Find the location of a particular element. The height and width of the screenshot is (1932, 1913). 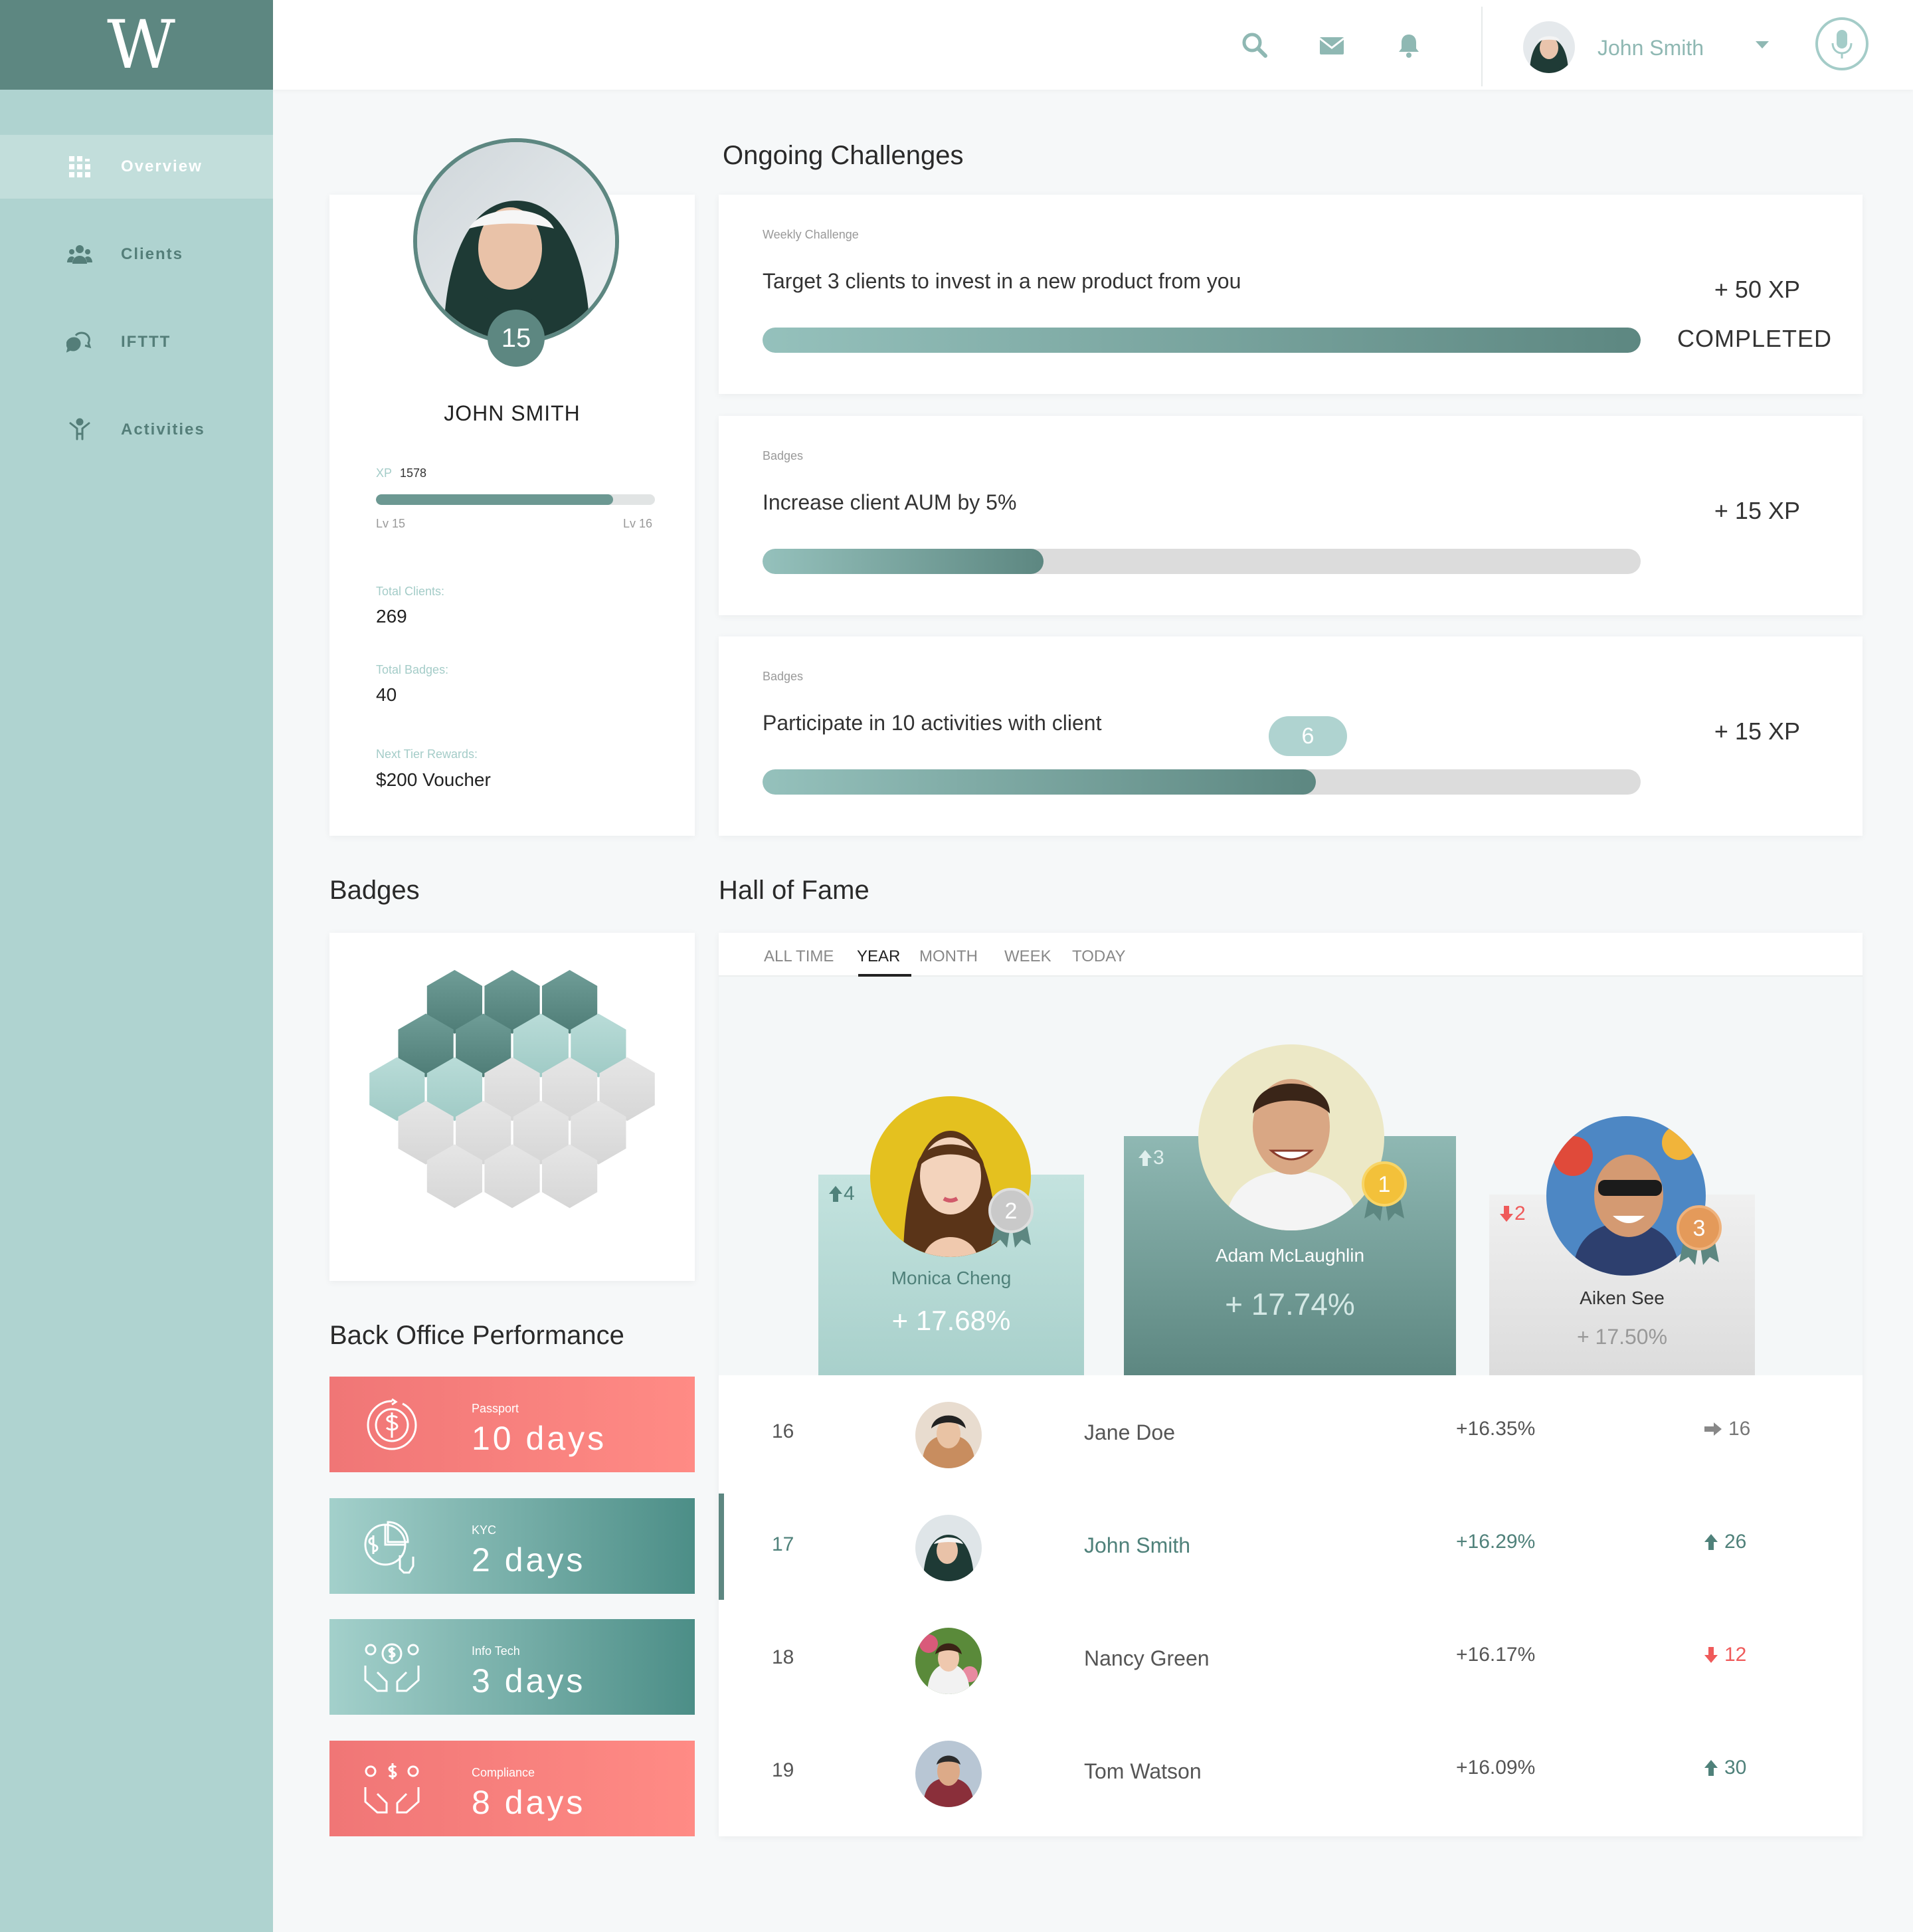

back-office-tile-kyc: KYC 2 days is located at coordinates (512, 1546).